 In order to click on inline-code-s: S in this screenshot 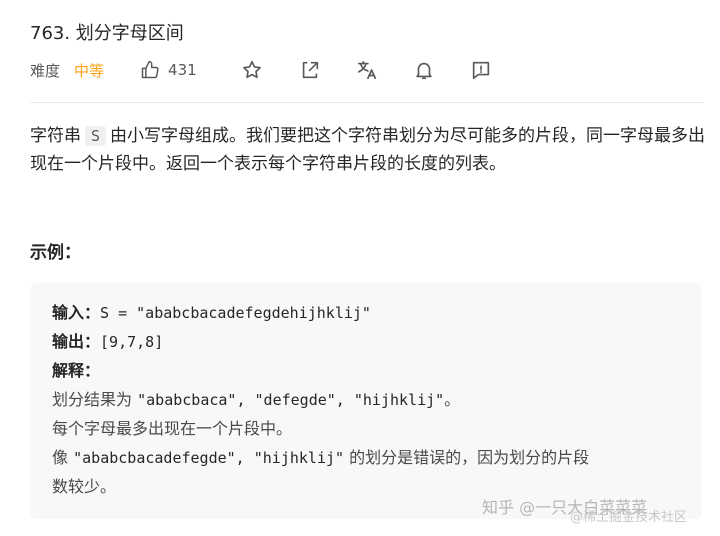, I will do `click(96, 136)`.